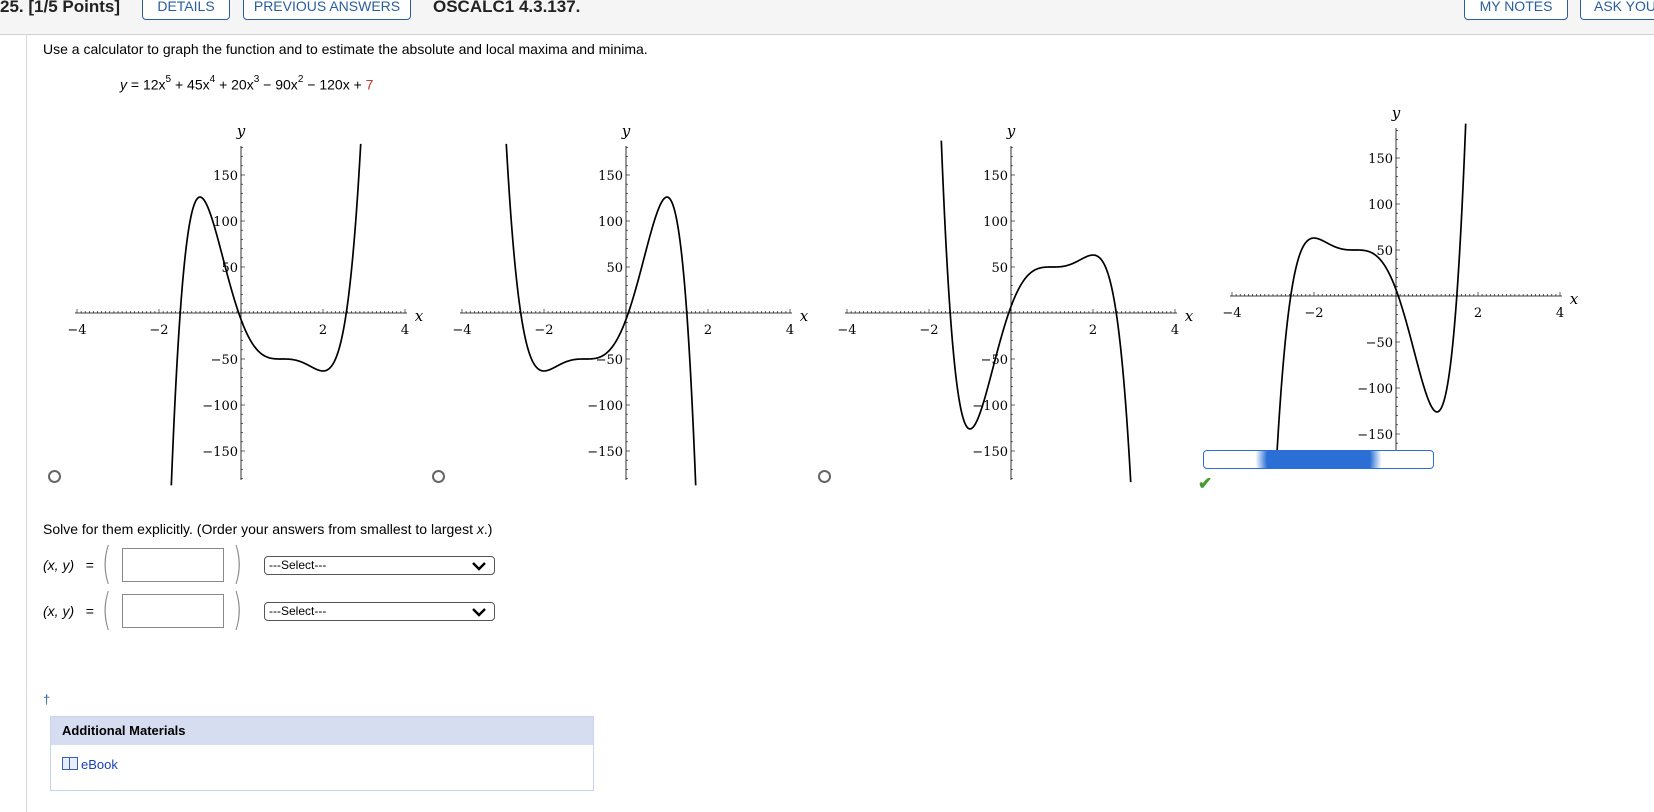 The height and width of the screenshot is (812, 1654). What do you see at coordinates (824, 476) in the screenshot?
I see `graph-option-3-radio` at bounding box center [824, 476].